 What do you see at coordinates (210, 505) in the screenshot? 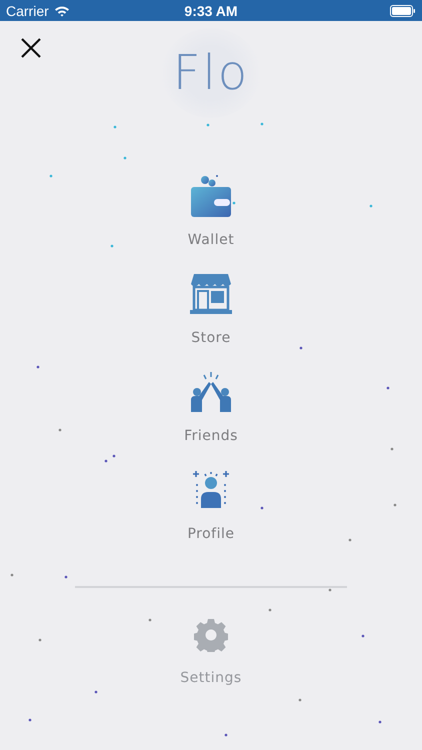
I see `menu-item: Profile` at bounding box center [210, 505].